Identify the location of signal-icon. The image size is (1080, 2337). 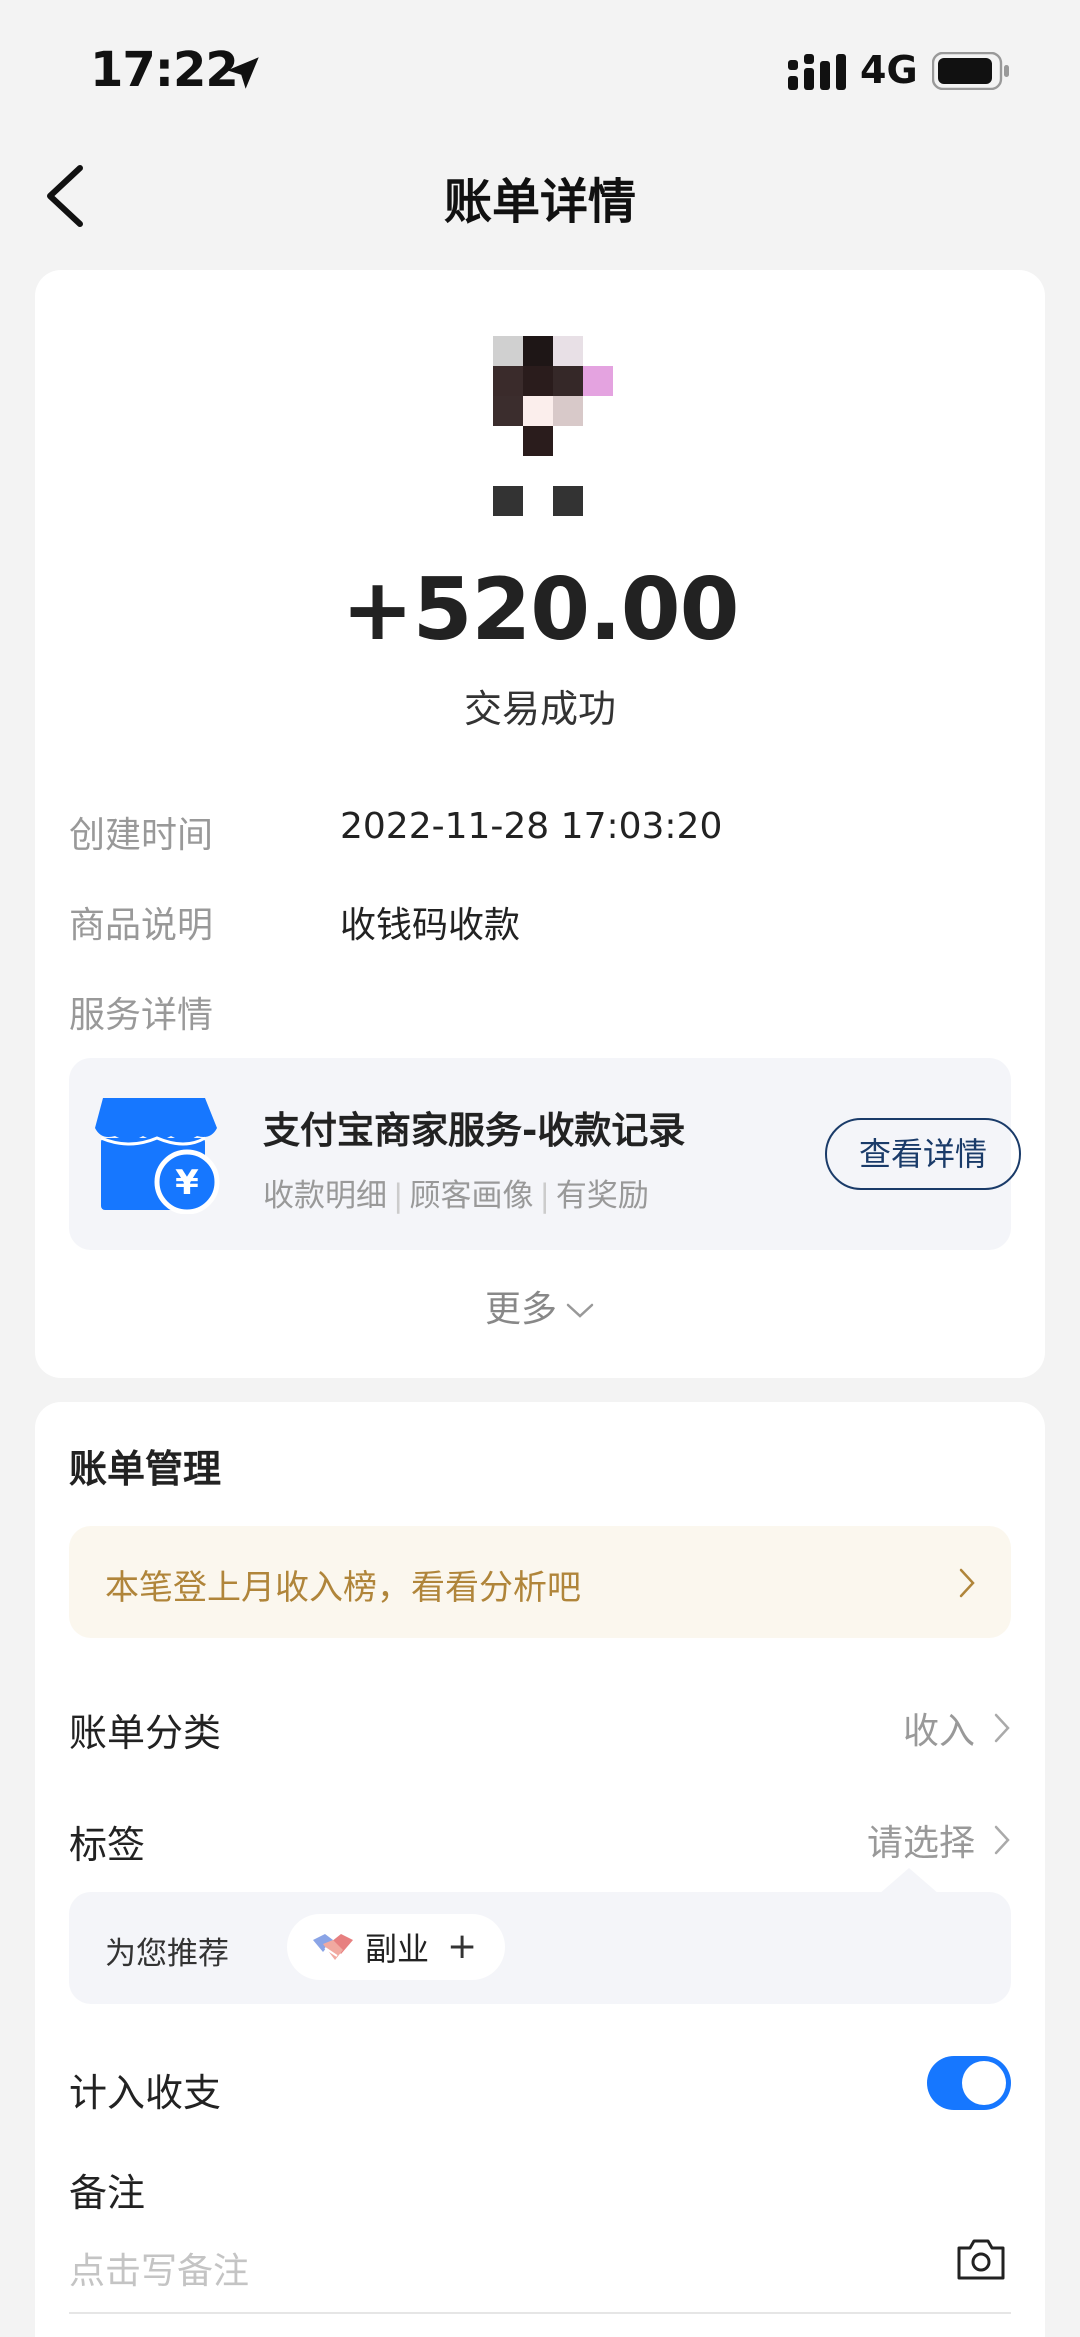
(817, 72).